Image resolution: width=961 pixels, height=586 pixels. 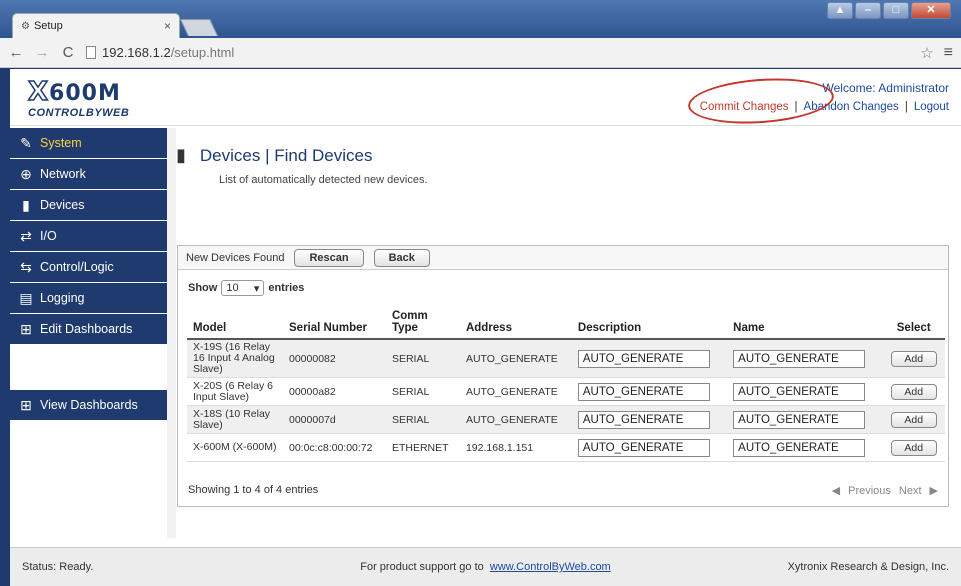 I want to click on entries-select: 10 ▾, so click(x=243, y=288).